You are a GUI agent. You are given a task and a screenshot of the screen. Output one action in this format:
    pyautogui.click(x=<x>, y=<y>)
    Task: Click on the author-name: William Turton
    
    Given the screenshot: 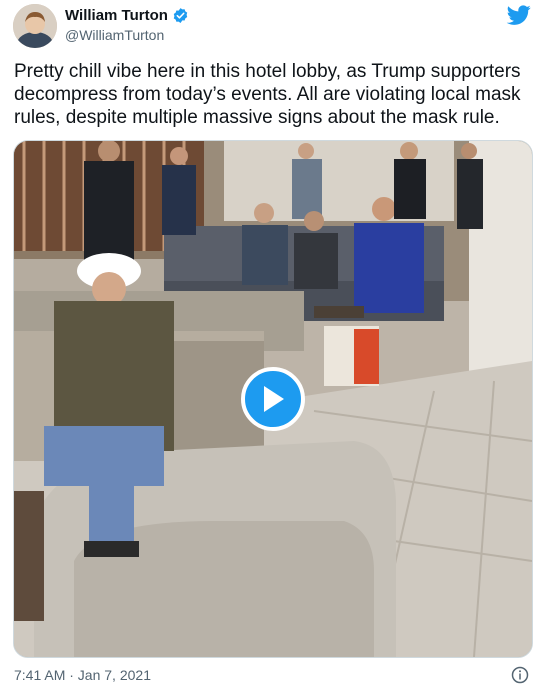 What is the action you would take?
    pyautogui.click(x=127, y=15)
    